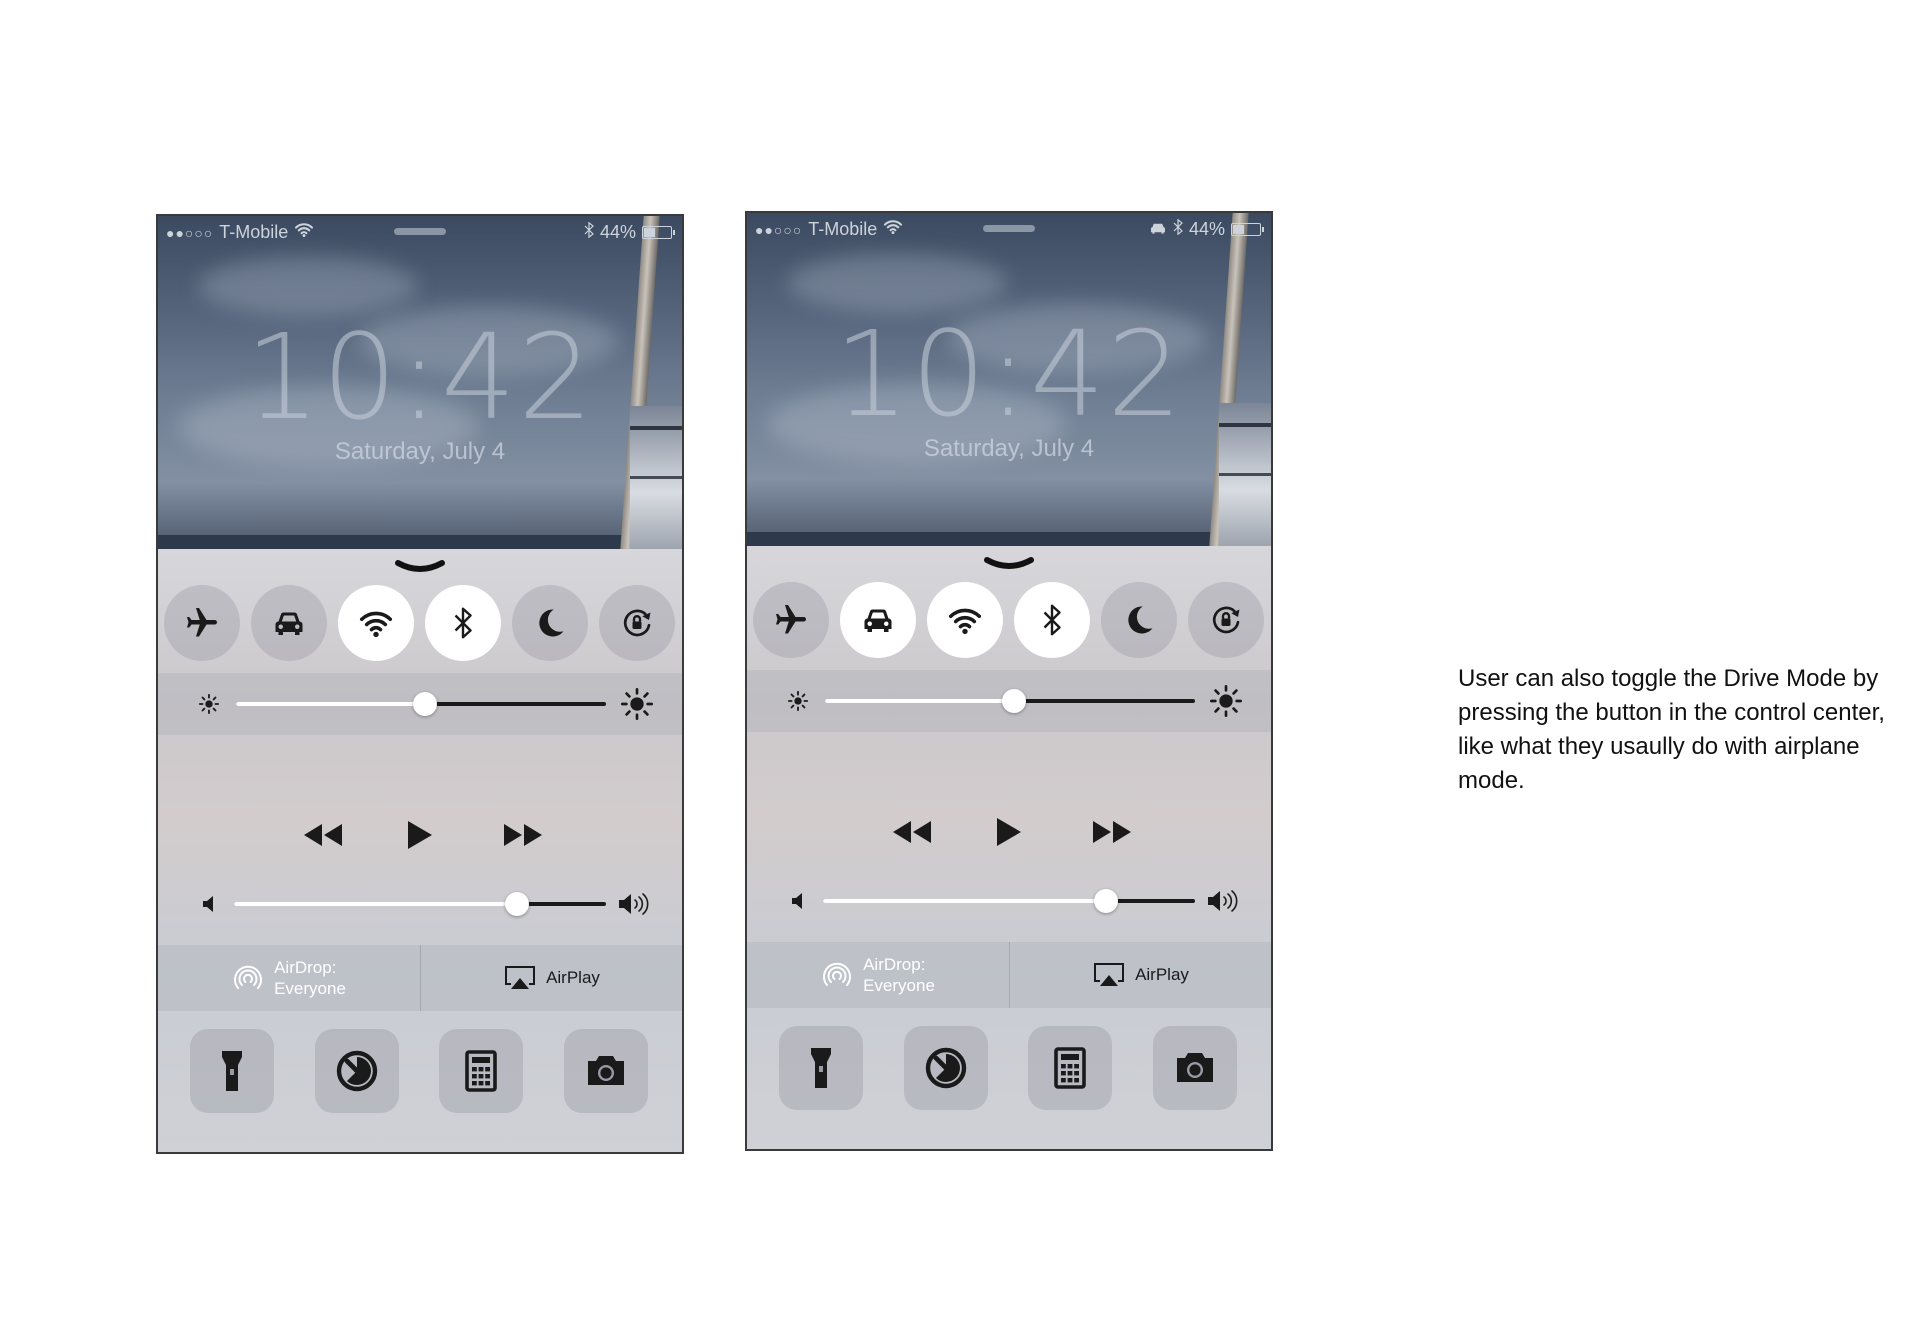 The width and height of the screenshot is (1920, 1334). I want to click on brightness-high-icon, so click(1226, 701).